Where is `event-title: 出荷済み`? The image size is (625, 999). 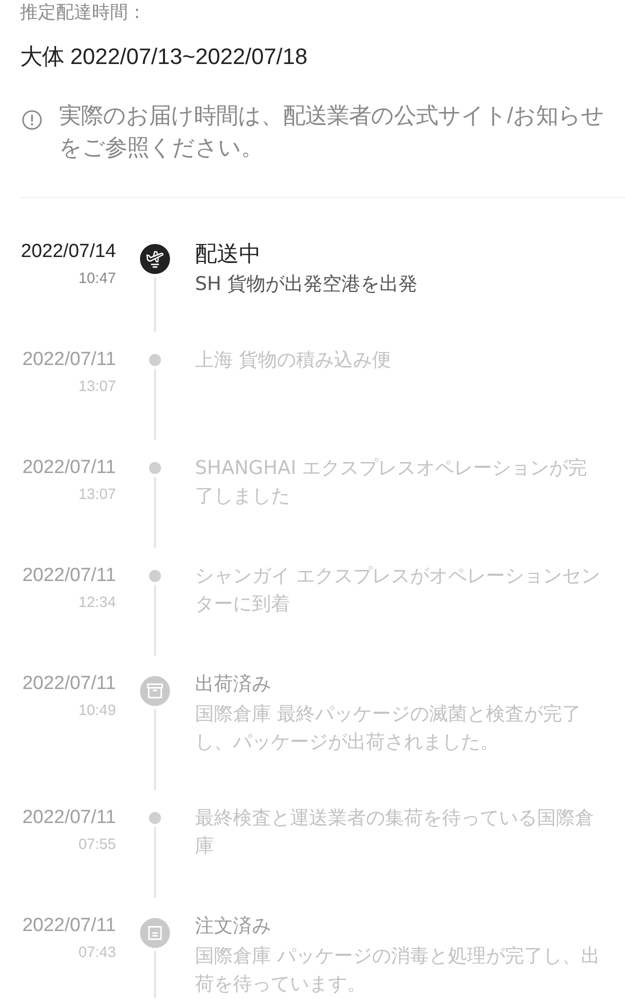 event-title: 出荷済み is located at coordinates (233, 685).